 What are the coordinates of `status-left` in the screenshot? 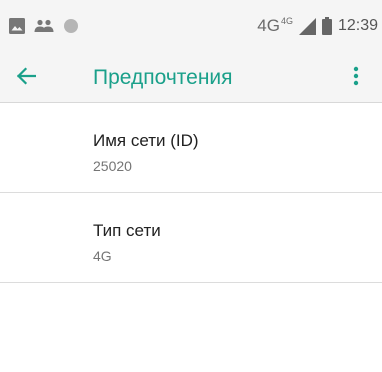 It's located at (44, 26).